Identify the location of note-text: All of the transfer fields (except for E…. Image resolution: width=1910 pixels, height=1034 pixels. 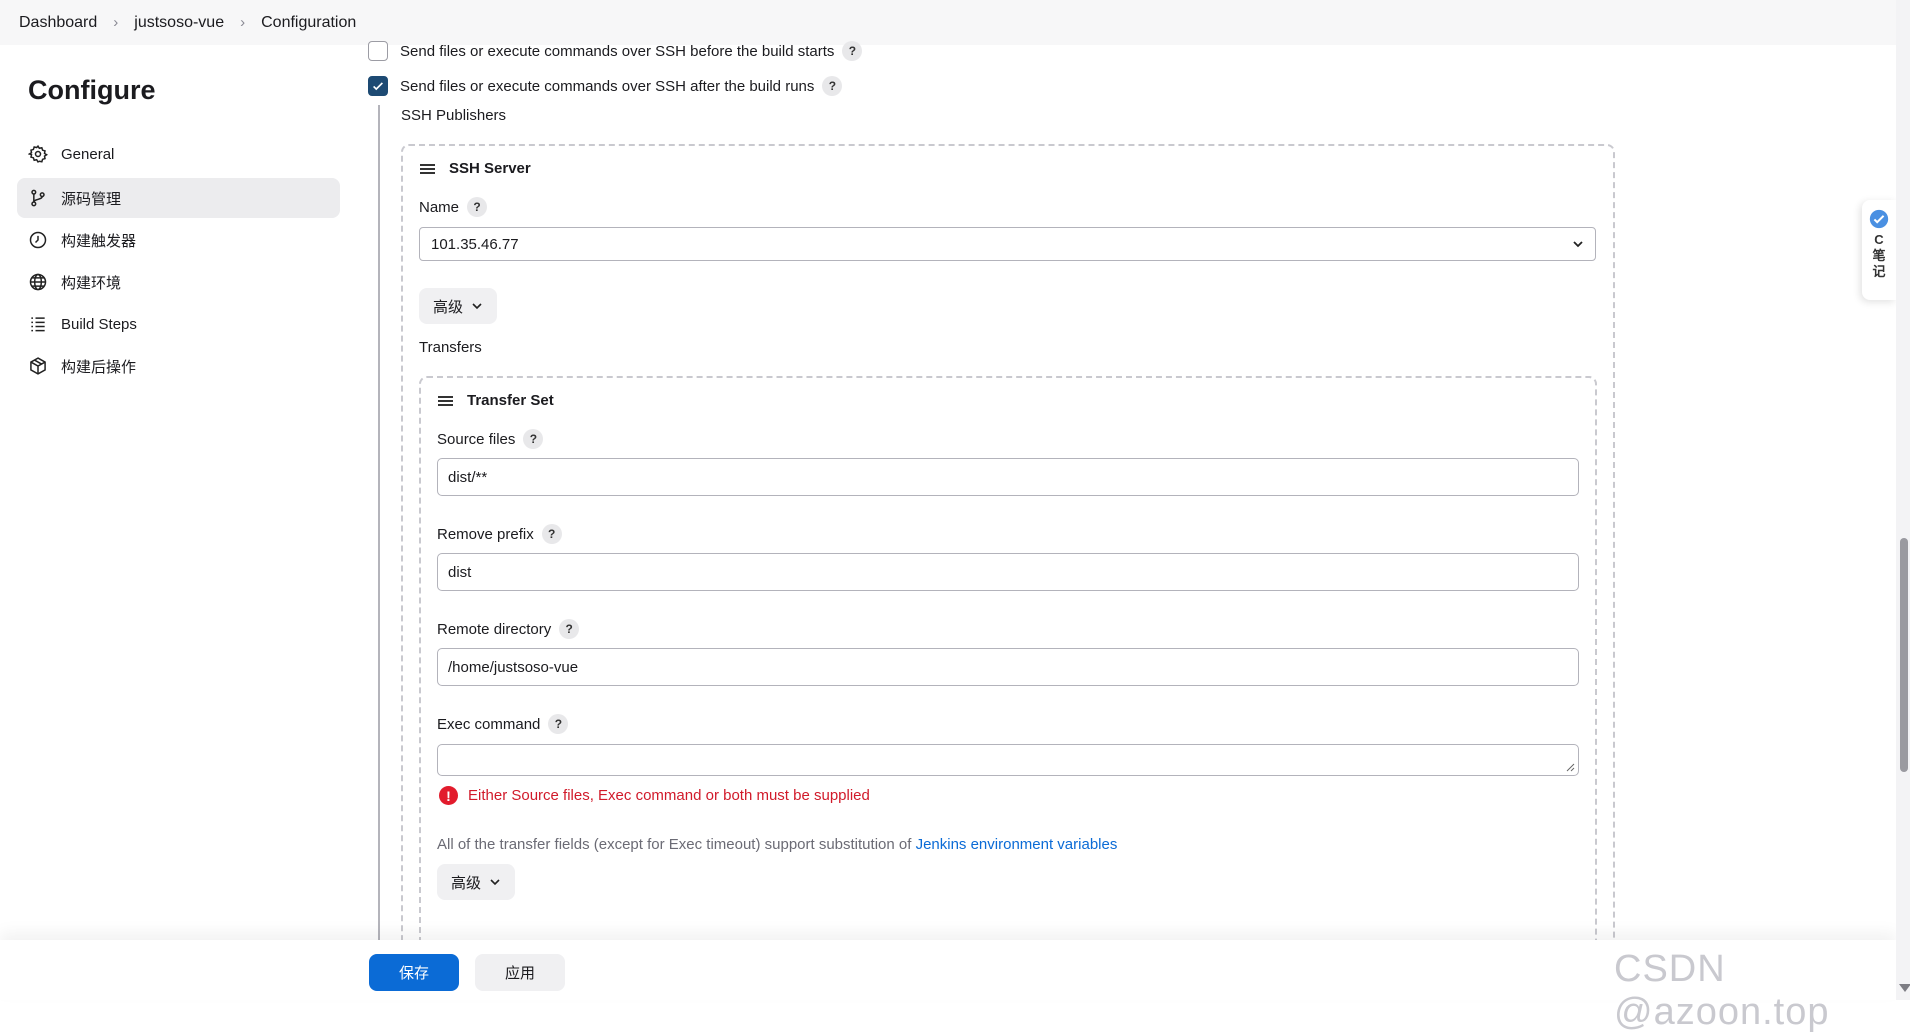
(676, 844).